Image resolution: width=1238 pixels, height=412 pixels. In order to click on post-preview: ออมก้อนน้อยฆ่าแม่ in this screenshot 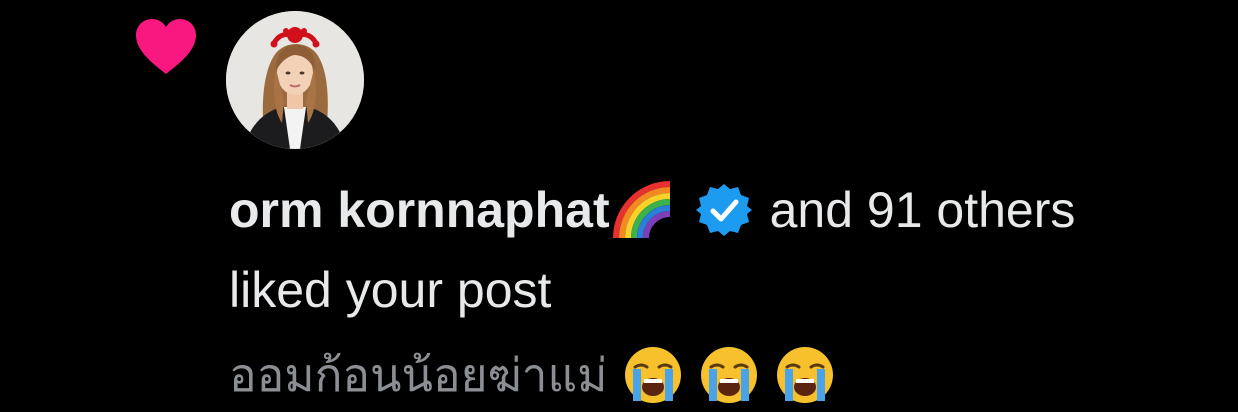, I will do `click(532, 375)`.